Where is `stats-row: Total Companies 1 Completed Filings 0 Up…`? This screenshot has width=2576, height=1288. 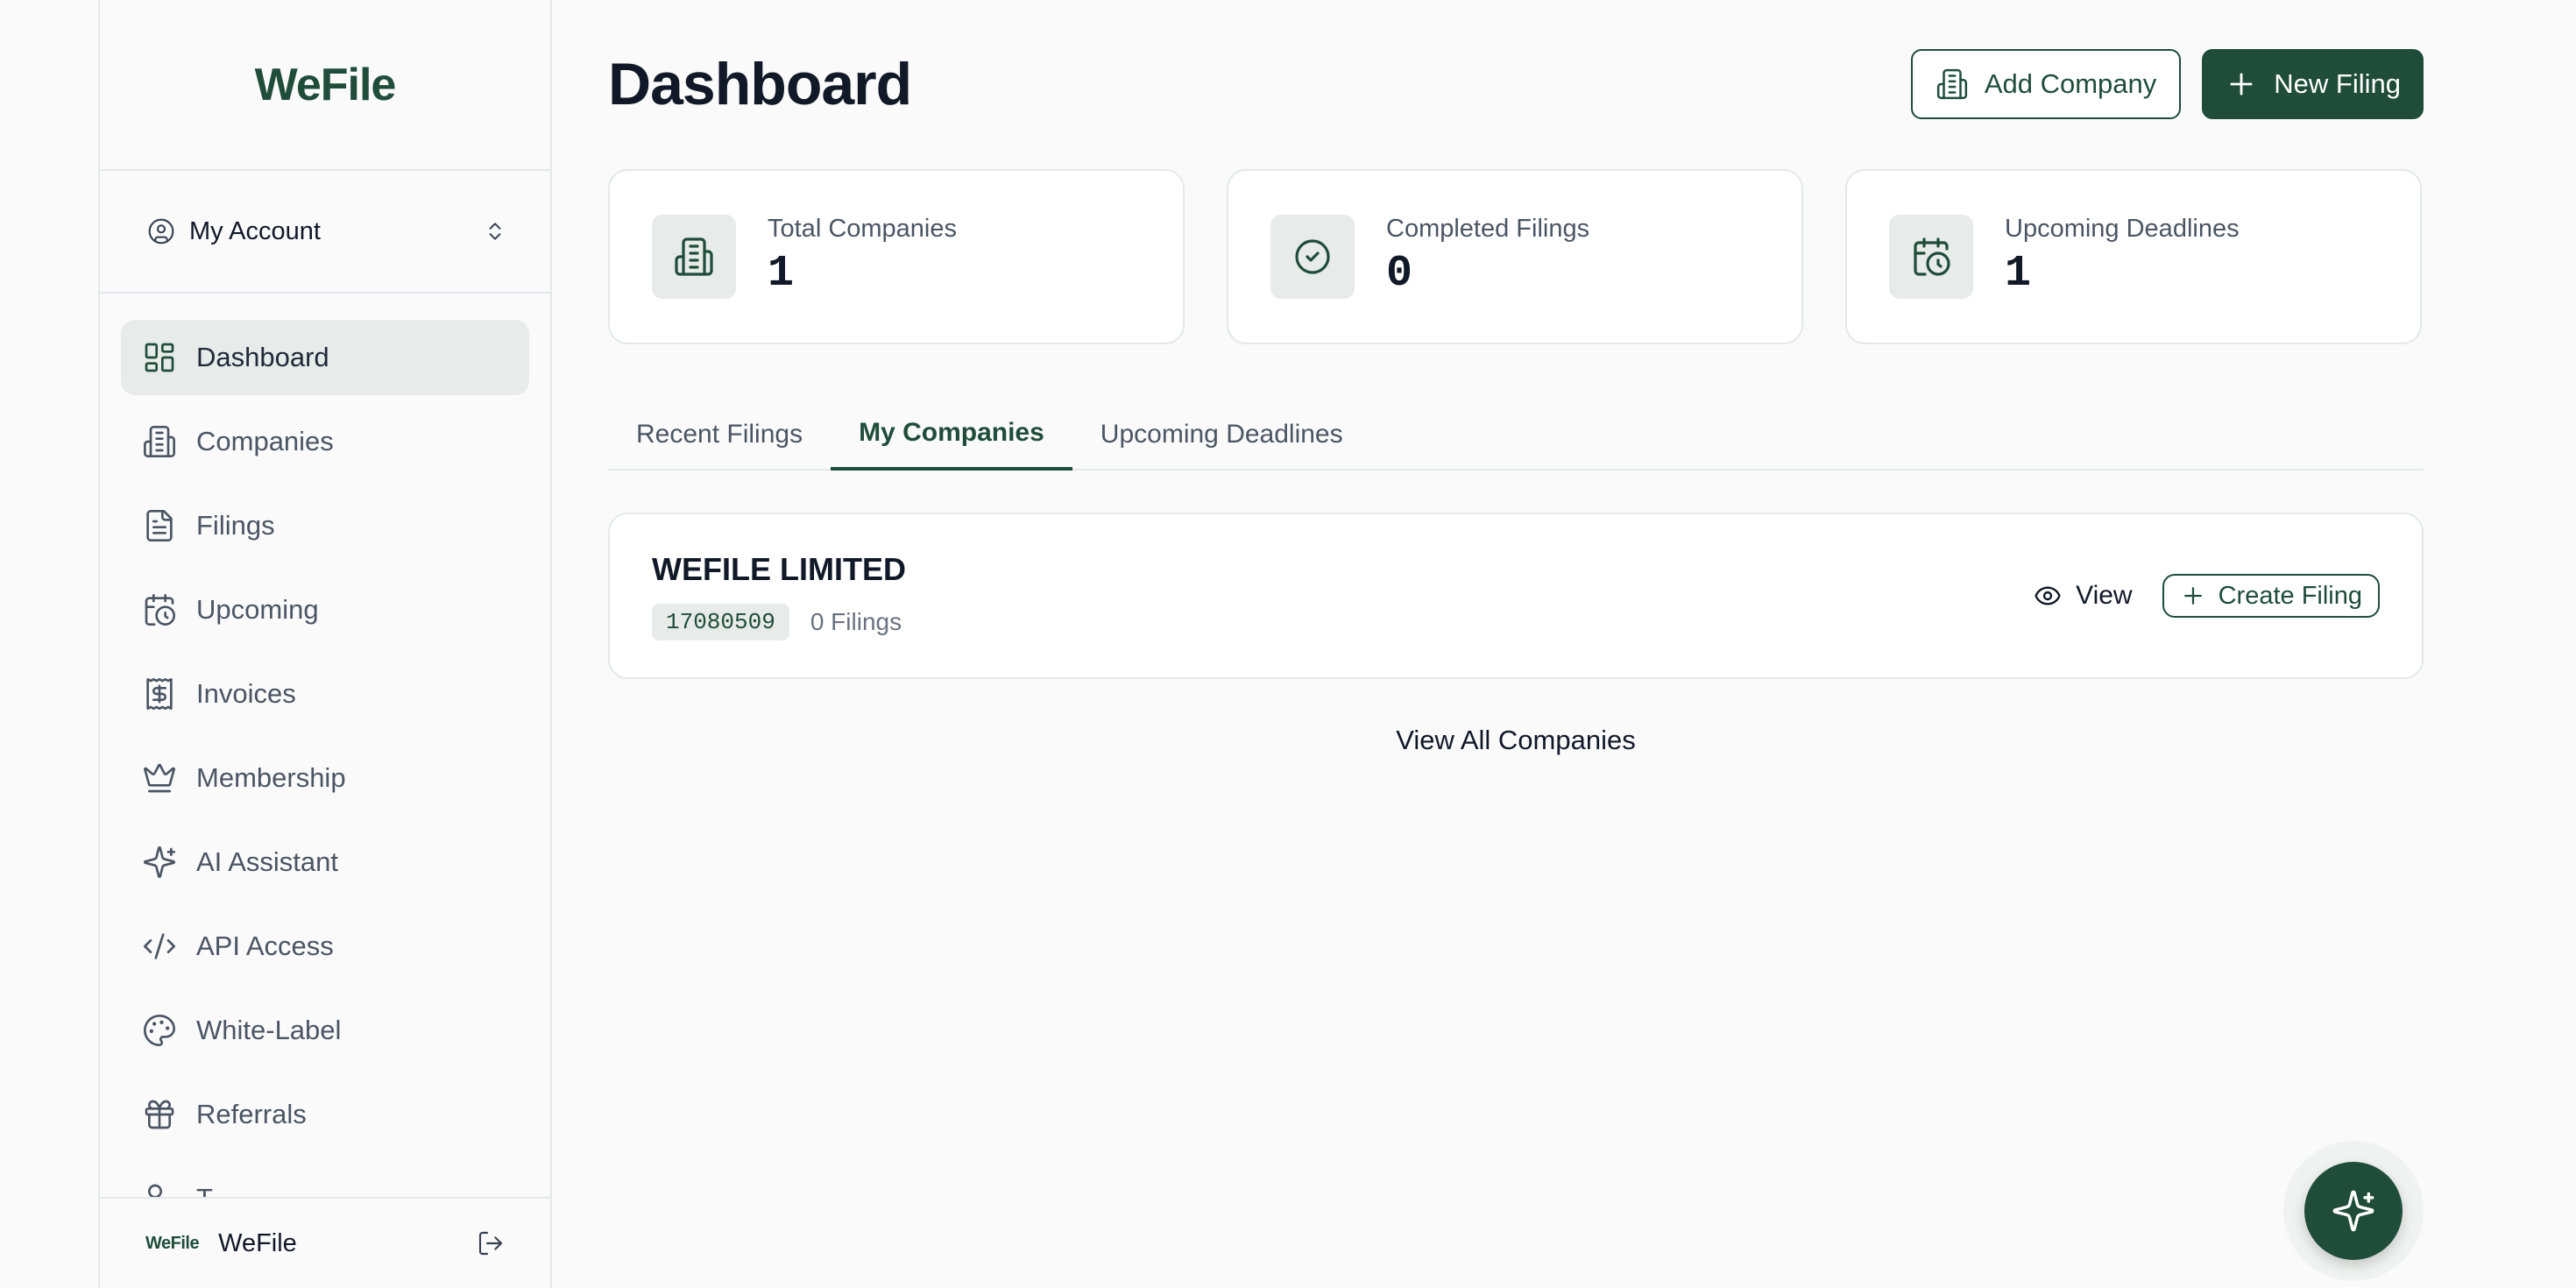
stats-row: Total Companies 1 Completed Filings 0 Up… is located at coordinates (1516, 256).